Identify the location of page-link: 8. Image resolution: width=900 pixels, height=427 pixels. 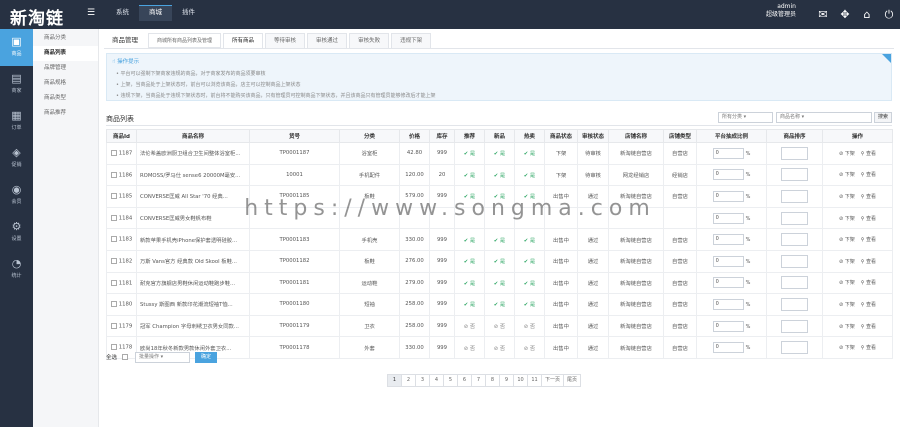
(492, 380).